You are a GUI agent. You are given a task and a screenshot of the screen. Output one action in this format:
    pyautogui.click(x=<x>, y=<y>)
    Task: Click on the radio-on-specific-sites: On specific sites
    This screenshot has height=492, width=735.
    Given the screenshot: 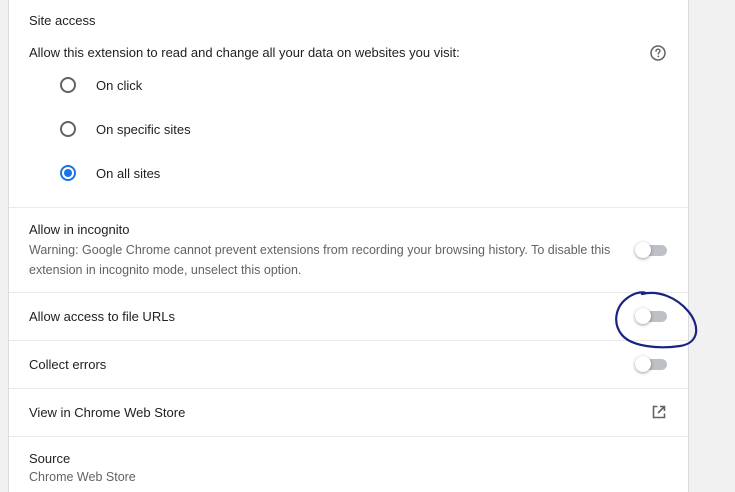 What is the action you would take?
    pyautogui.click(x=125, y=129)
    